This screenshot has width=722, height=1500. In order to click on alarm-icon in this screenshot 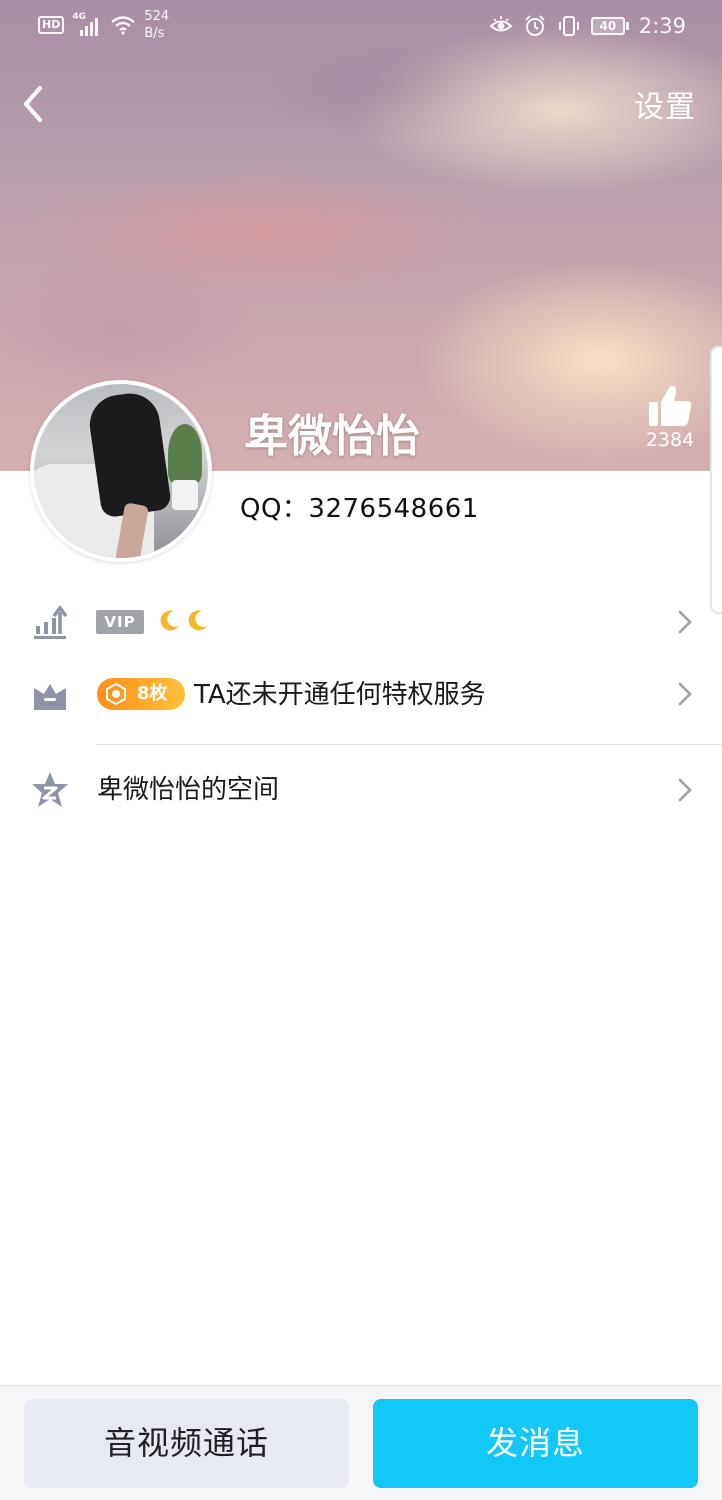, I will do `click(535, 25)`.